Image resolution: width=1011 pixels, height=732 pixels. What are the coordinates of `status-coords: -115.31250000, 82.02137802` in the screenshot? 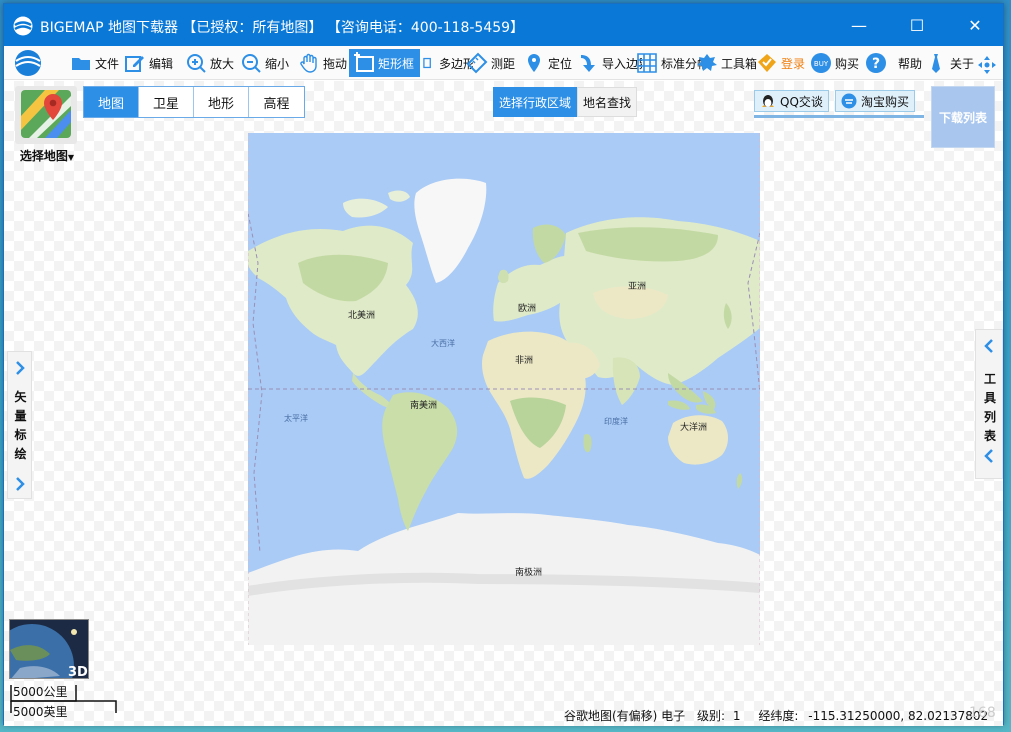 It's located at (898, 716).